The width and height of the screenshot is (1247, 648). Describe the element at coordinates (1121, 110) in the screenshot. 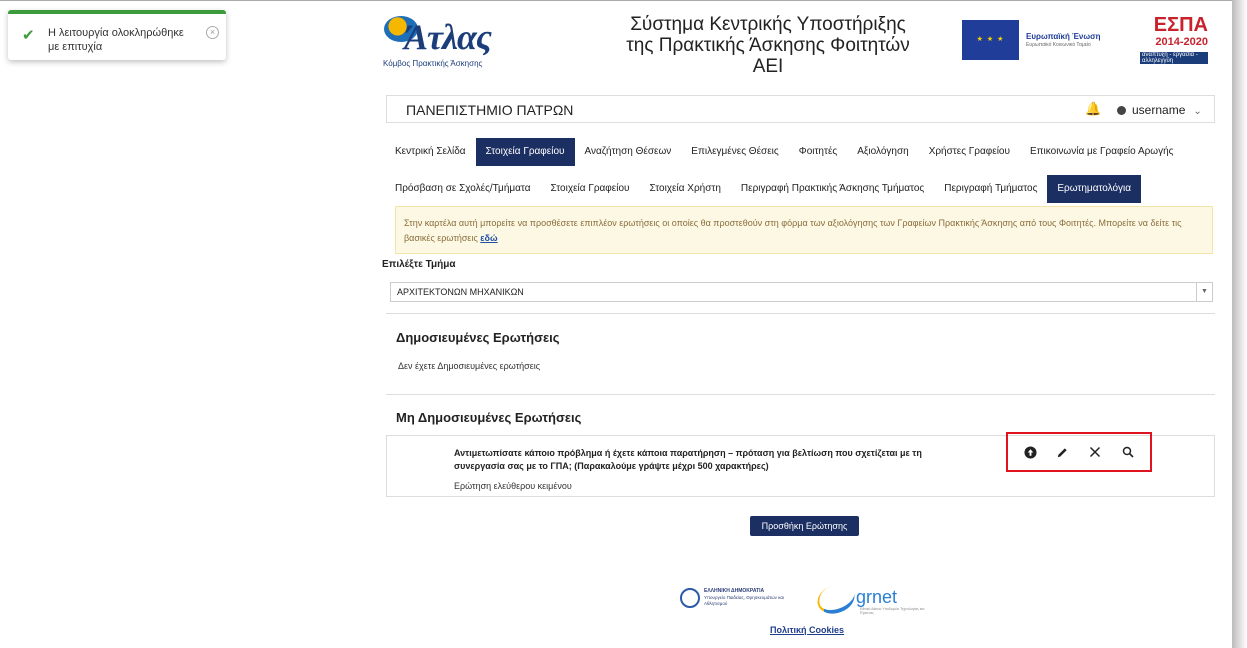

I see `user-icon` at that location.